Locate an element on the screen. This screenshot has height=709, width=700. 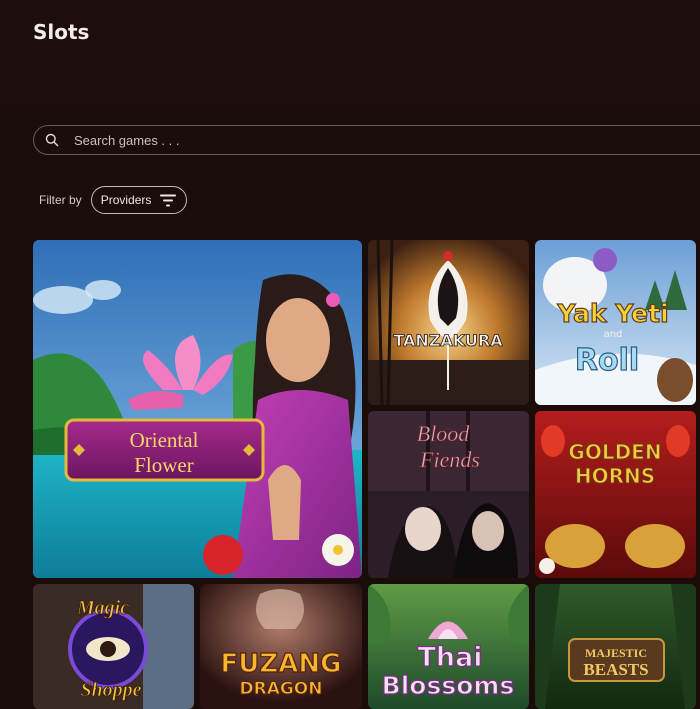
page-title: Slots is located at coordinates (61, 32).